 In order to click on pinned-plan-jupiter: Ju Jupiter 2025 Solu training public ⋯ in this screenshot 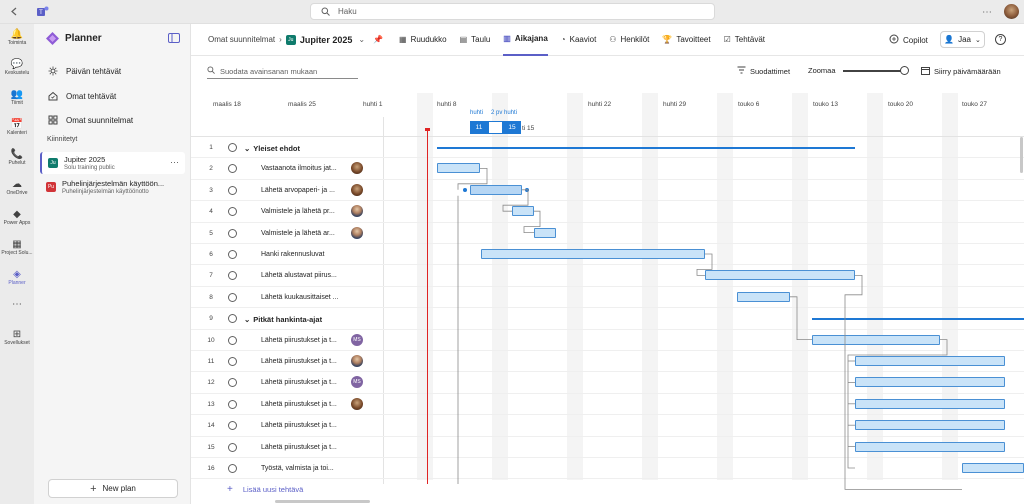, I will do `click(112, 163)`.